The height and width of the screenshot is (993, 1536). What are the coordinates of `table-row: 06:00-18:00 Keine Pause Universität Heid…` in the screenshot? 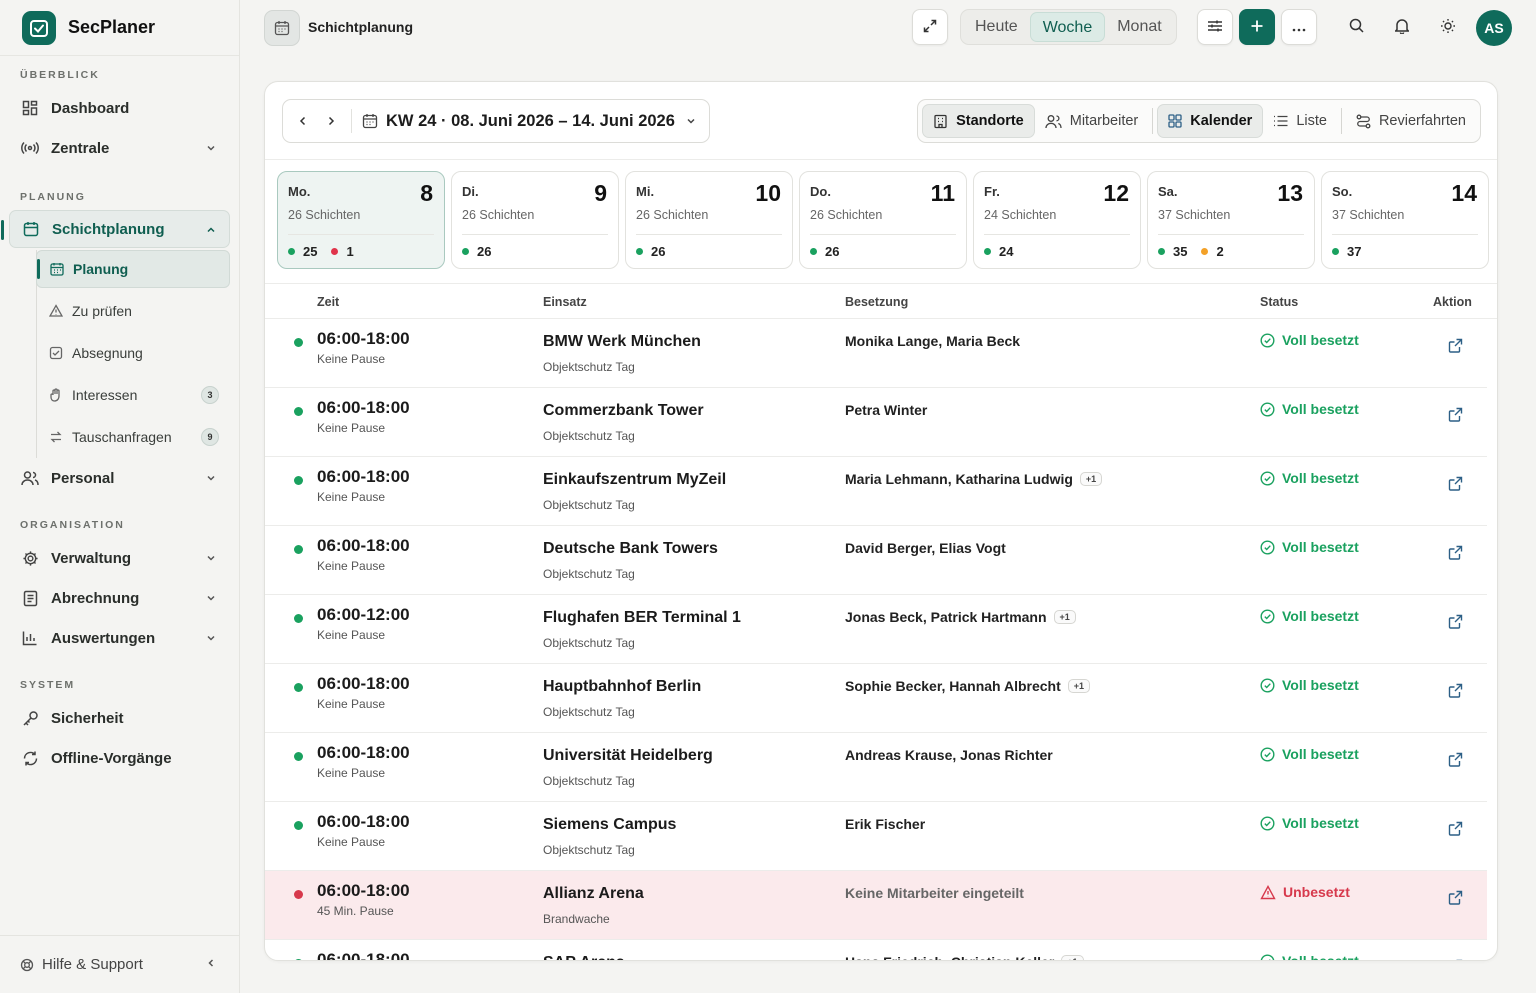 It's located at (876, 767).